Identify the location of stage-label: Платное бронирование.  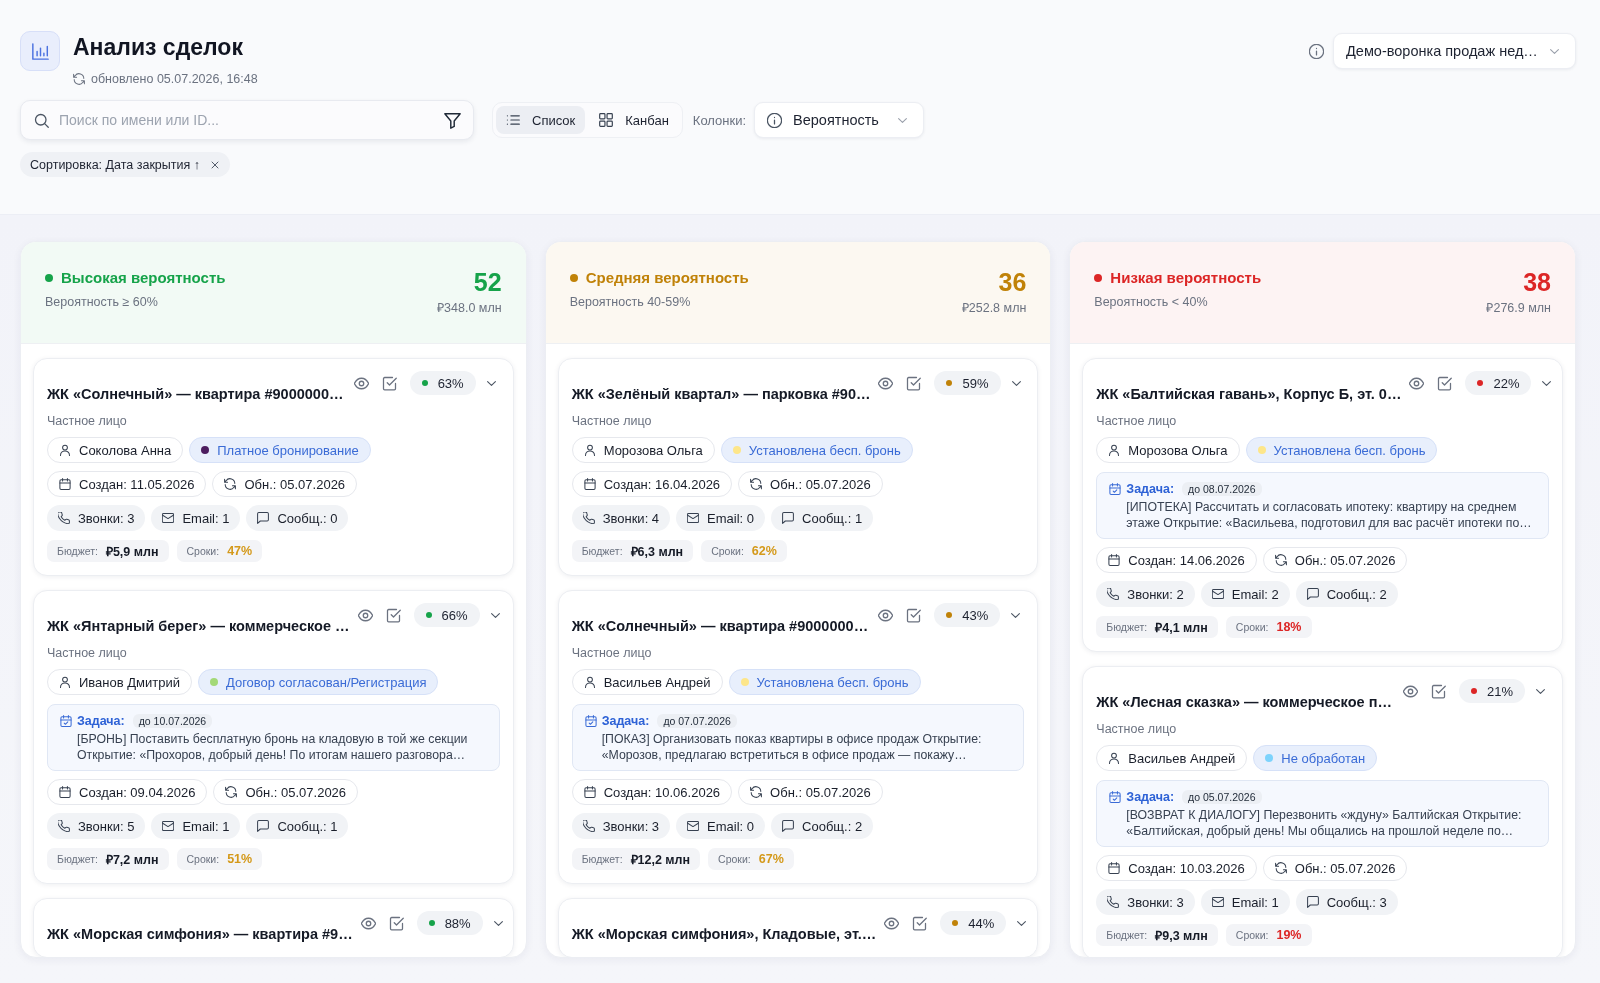
(288, 450).